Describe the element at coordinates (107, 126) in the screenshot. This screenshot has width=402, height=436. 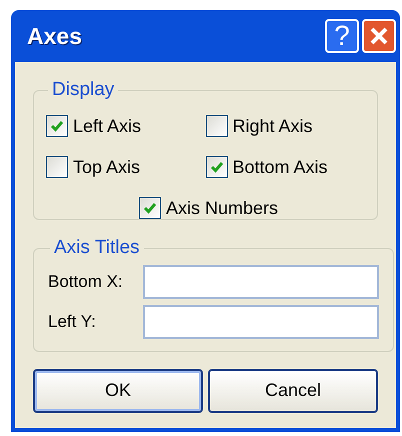
I see `checkbox-label: Left Axis` at that location.